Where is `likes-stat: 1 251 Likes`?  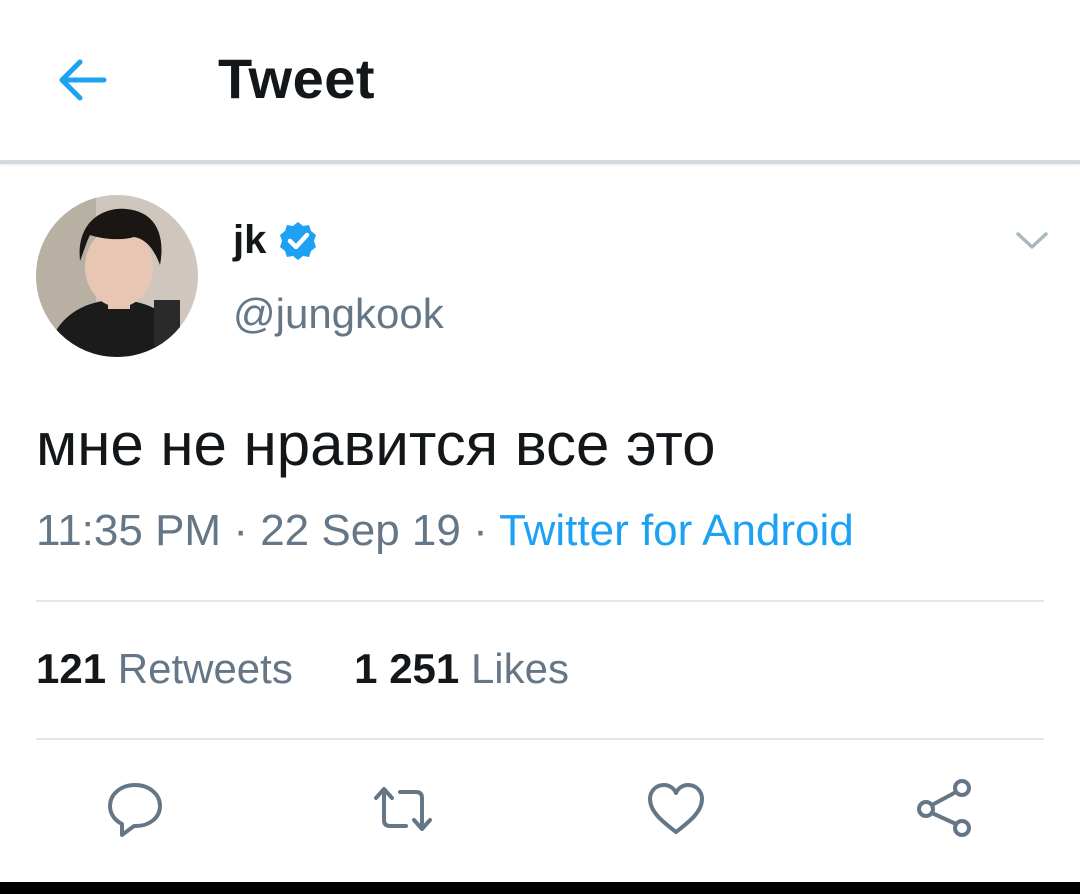 likes-stat: 1 251 Likes is located at coordinates (461, 668).